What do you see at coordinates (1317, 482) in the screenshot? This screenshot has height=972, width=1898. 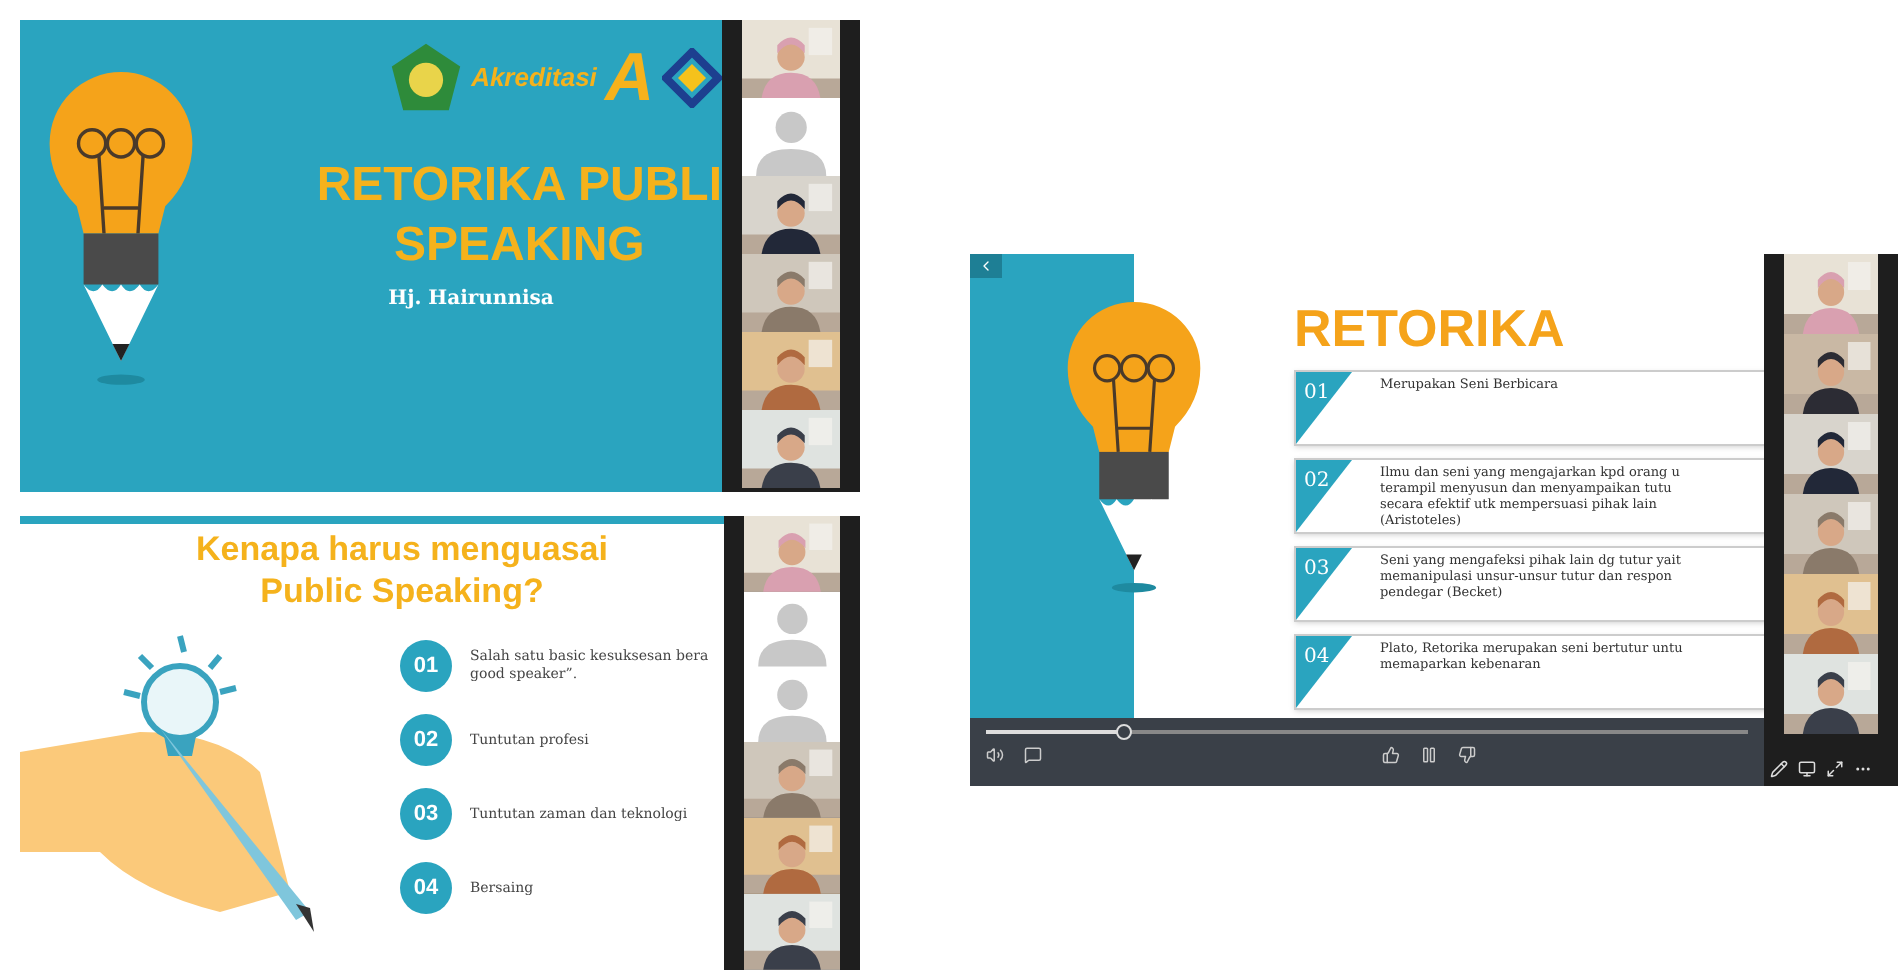 I see `point-number: 02` at bounding box center [1317, 482].